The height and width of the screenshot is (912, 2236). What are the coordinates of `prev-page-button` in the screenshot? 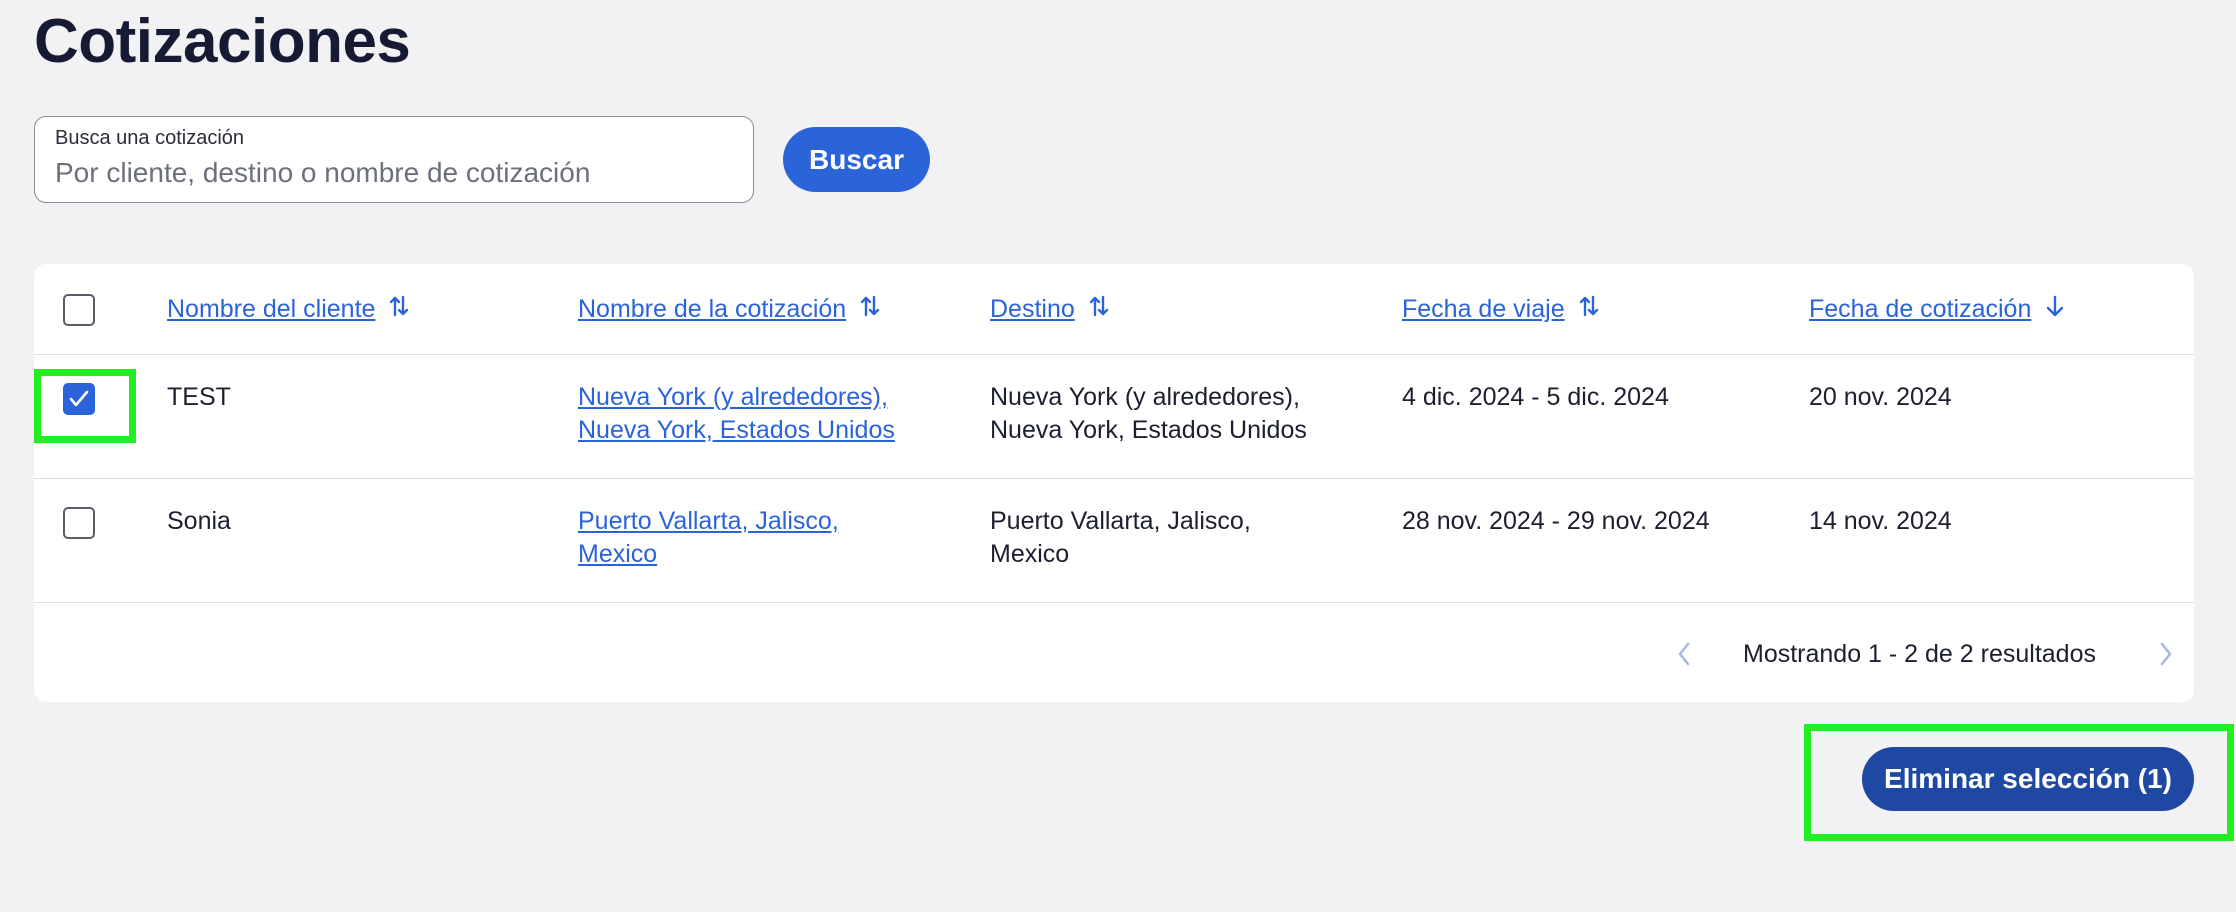 It's located at (1684, 654).